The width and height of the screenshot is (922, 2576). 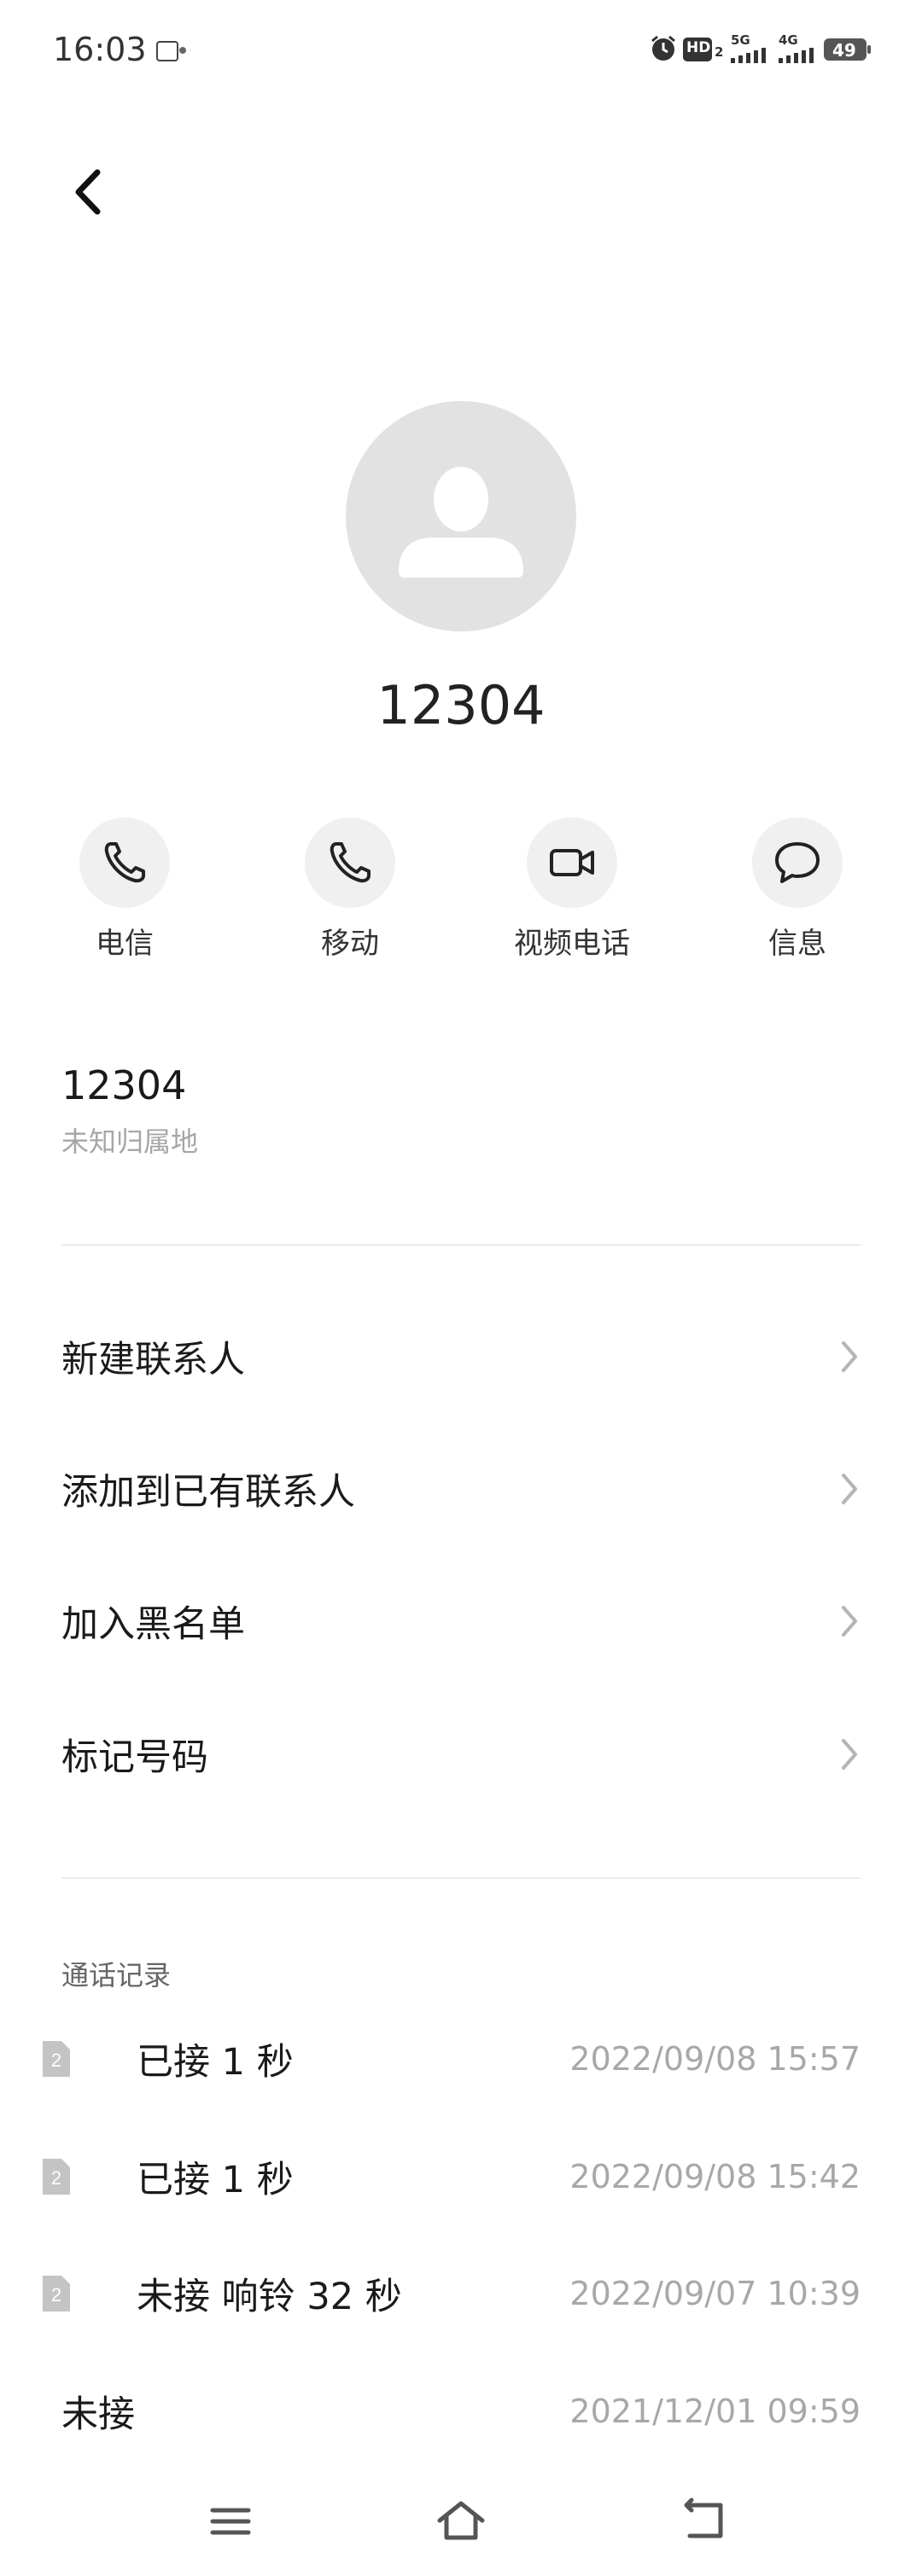 What do you see at coordinates (461, 1489) in the screenshot?
I see `add-to-existing-contact-row: 添加到已有联系人` at bounding box center [461, 1489].